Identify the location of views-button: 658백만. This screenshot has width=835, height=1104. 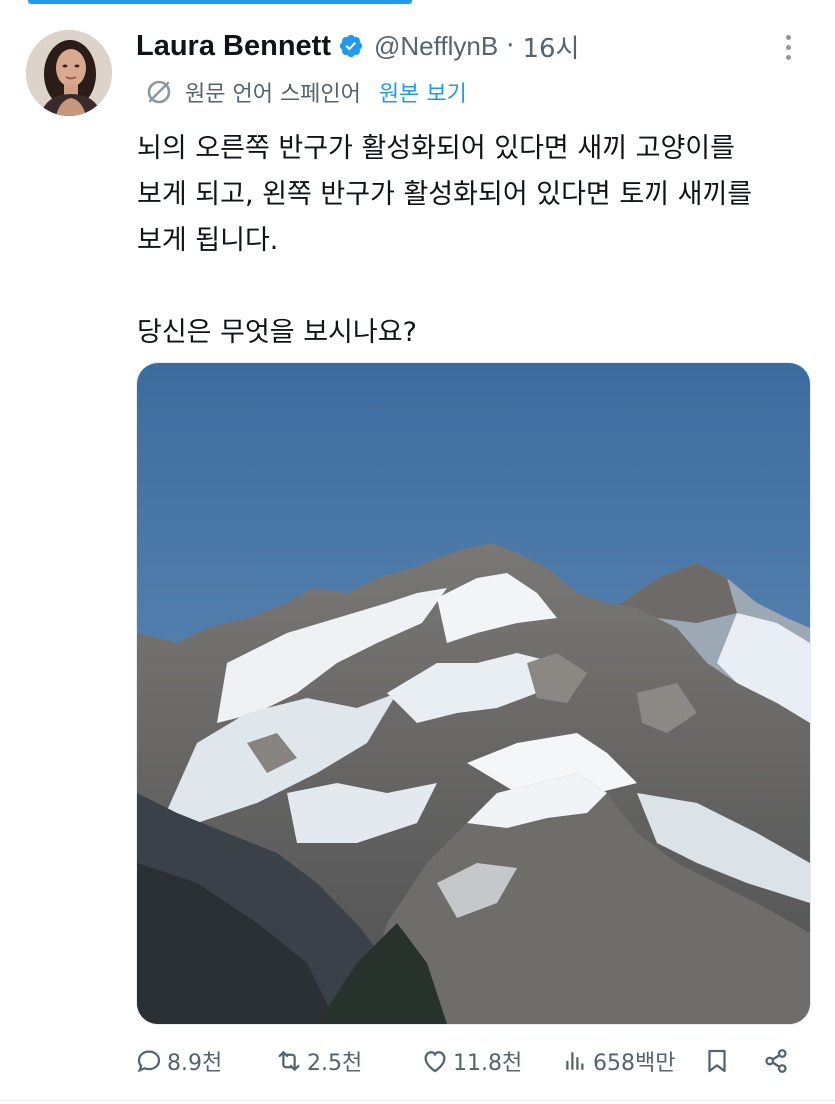
(617, 1061).